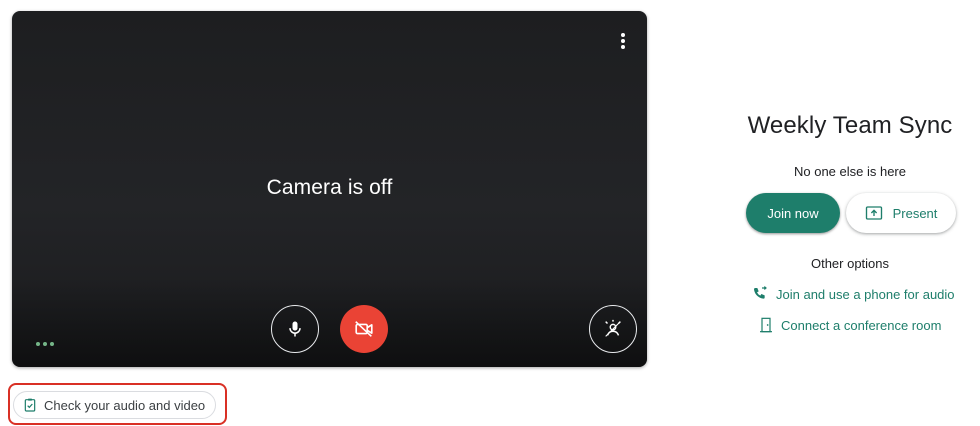  I want to click on join-by-phone-link: Join and use a phone for audio, so click(853, 294).